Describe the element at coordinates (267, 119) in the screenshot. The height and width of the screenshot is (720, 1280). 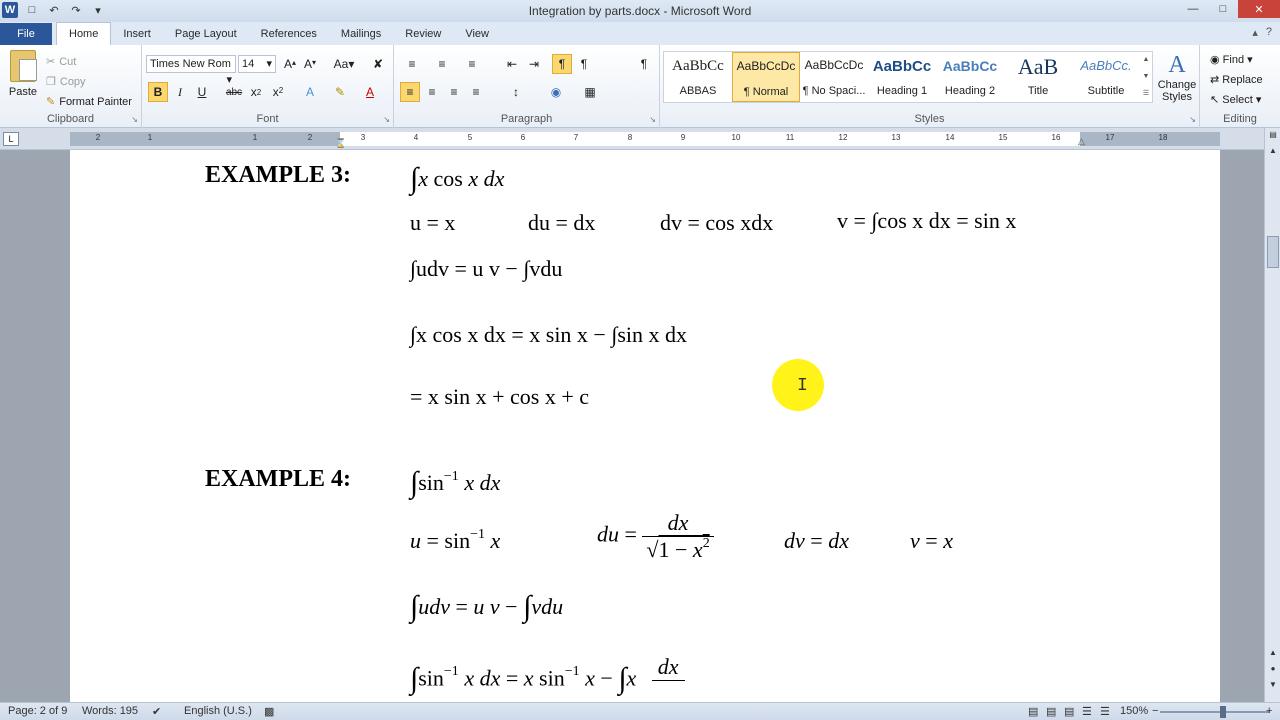
I see `font-group-label: Font` at that location.